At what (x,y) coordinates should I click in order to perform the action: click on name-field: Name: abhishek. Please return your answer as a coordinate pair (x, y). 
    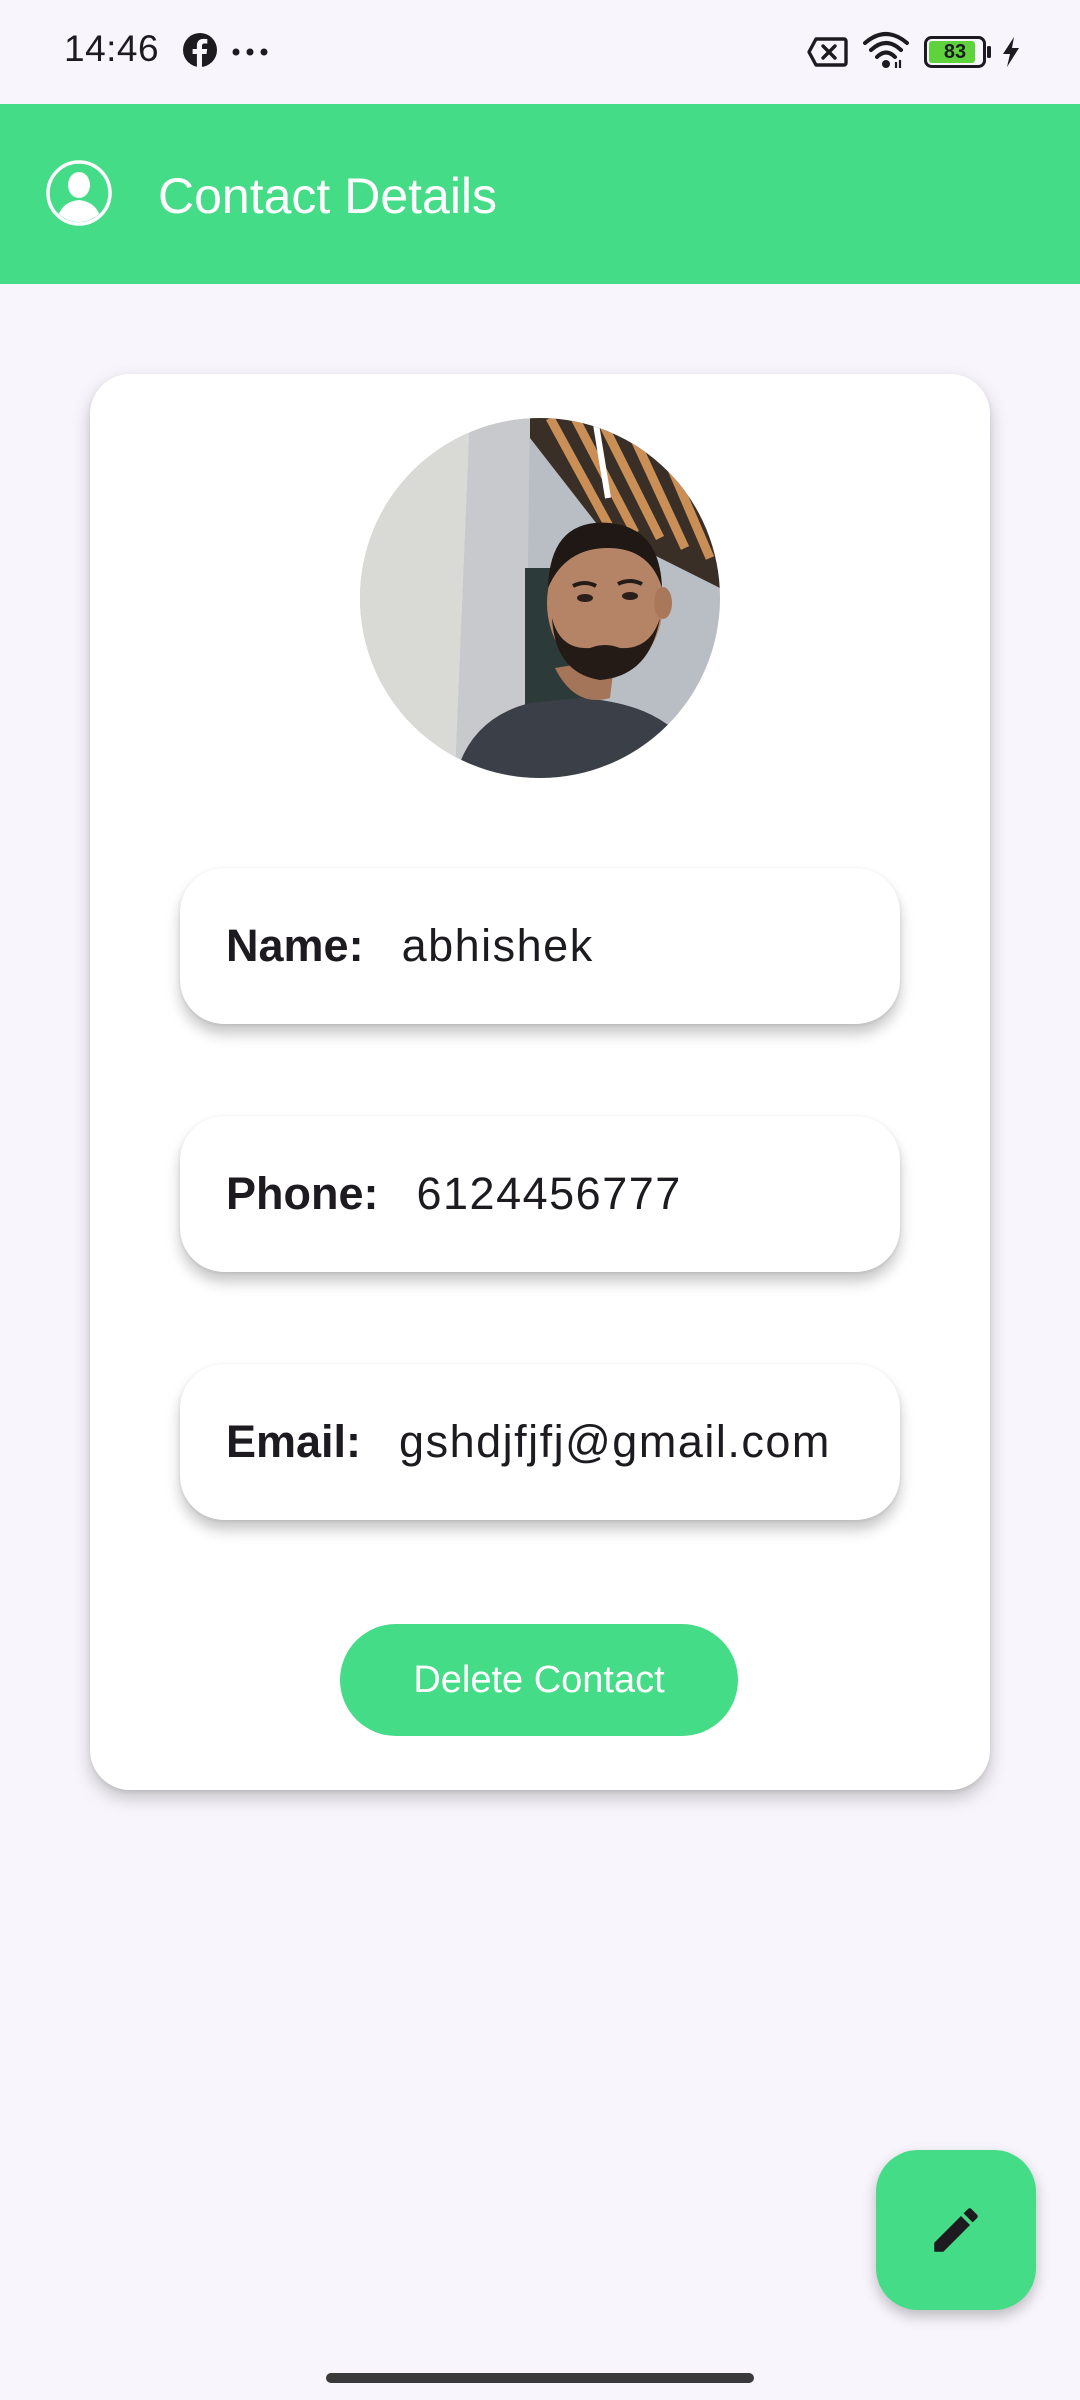
    Looking at the image, I should click on (540, 946).